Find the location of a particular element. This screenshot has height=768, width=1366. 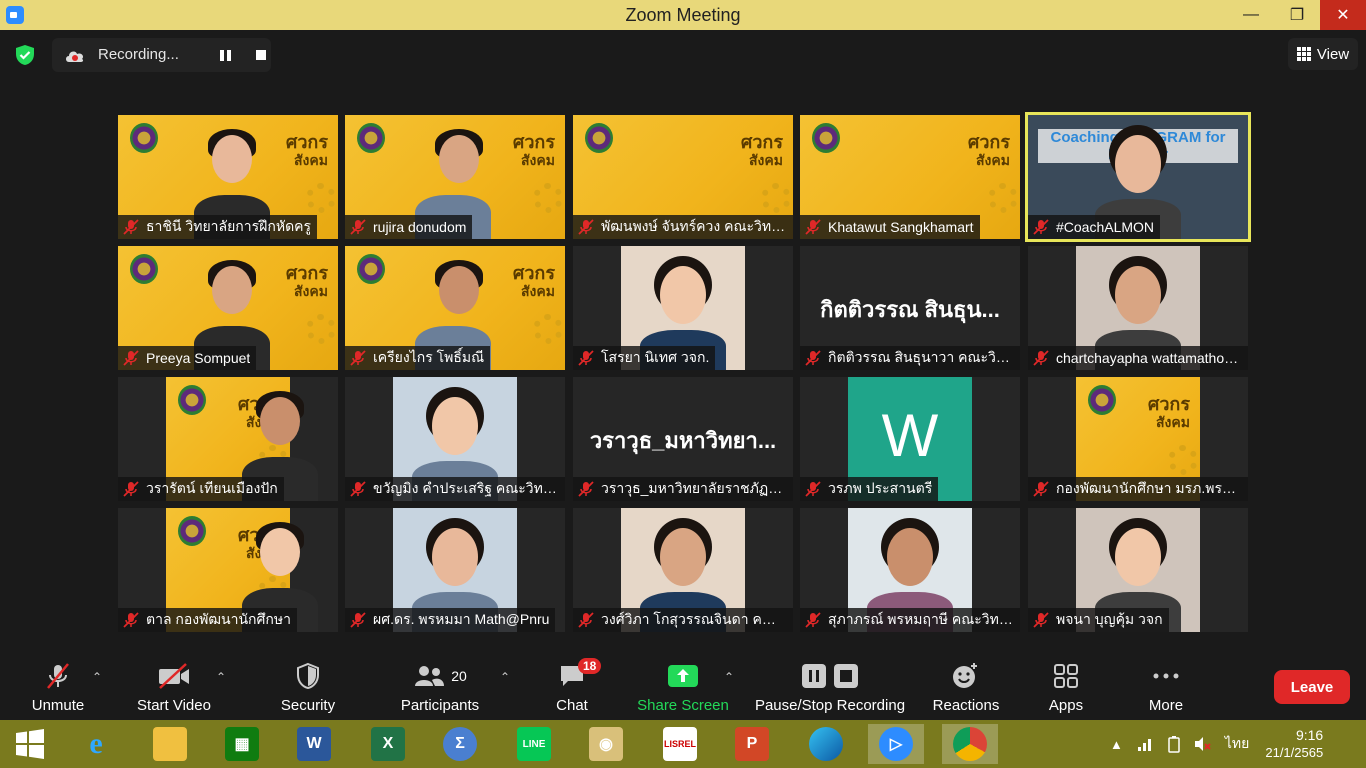

participant-tile: ศวกร สังคม Khatawut Sangkhamart is located at coordinates (910, 177).